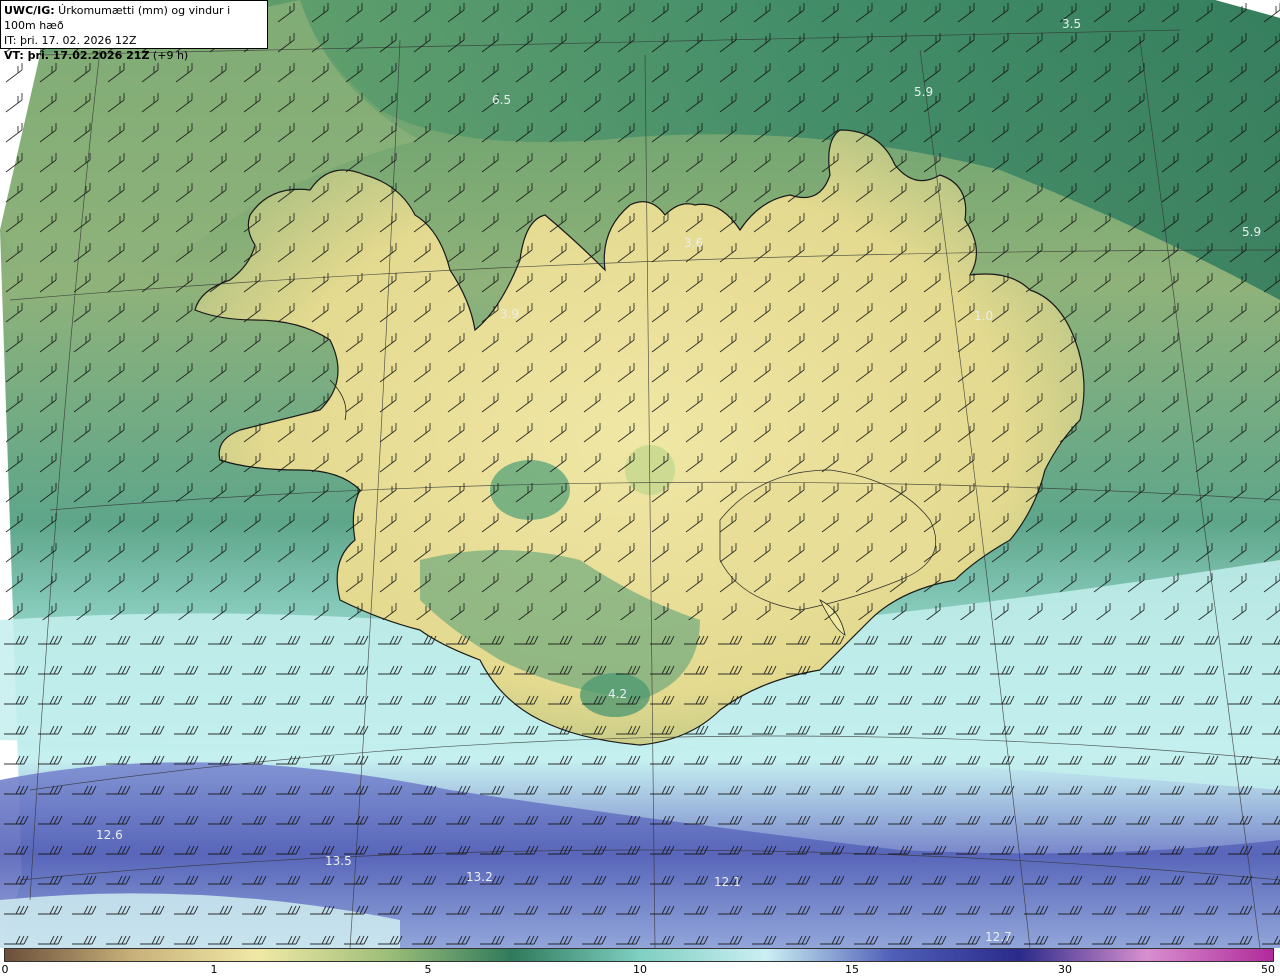 This screenshot has width=1280, height=978. What do you see at coordinates (14, 55) in the screenshot?
I see `vt-label: VT:` at bounding box center [14, 55].